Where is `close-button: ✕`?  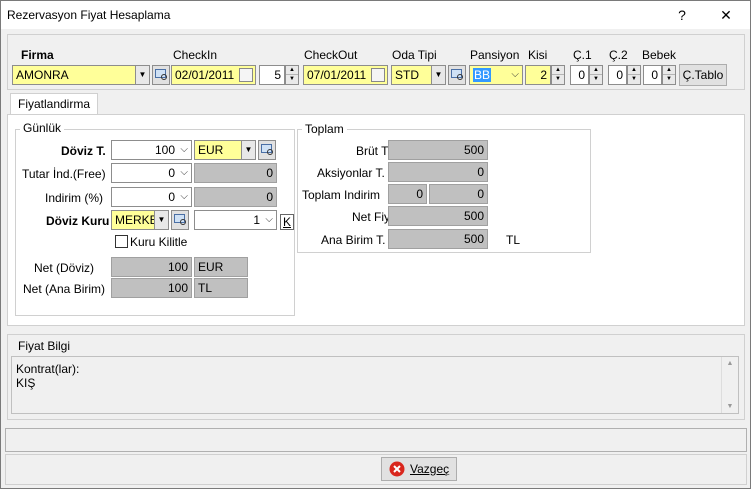
close-button: ✕ is located at coordinates (726, 15).